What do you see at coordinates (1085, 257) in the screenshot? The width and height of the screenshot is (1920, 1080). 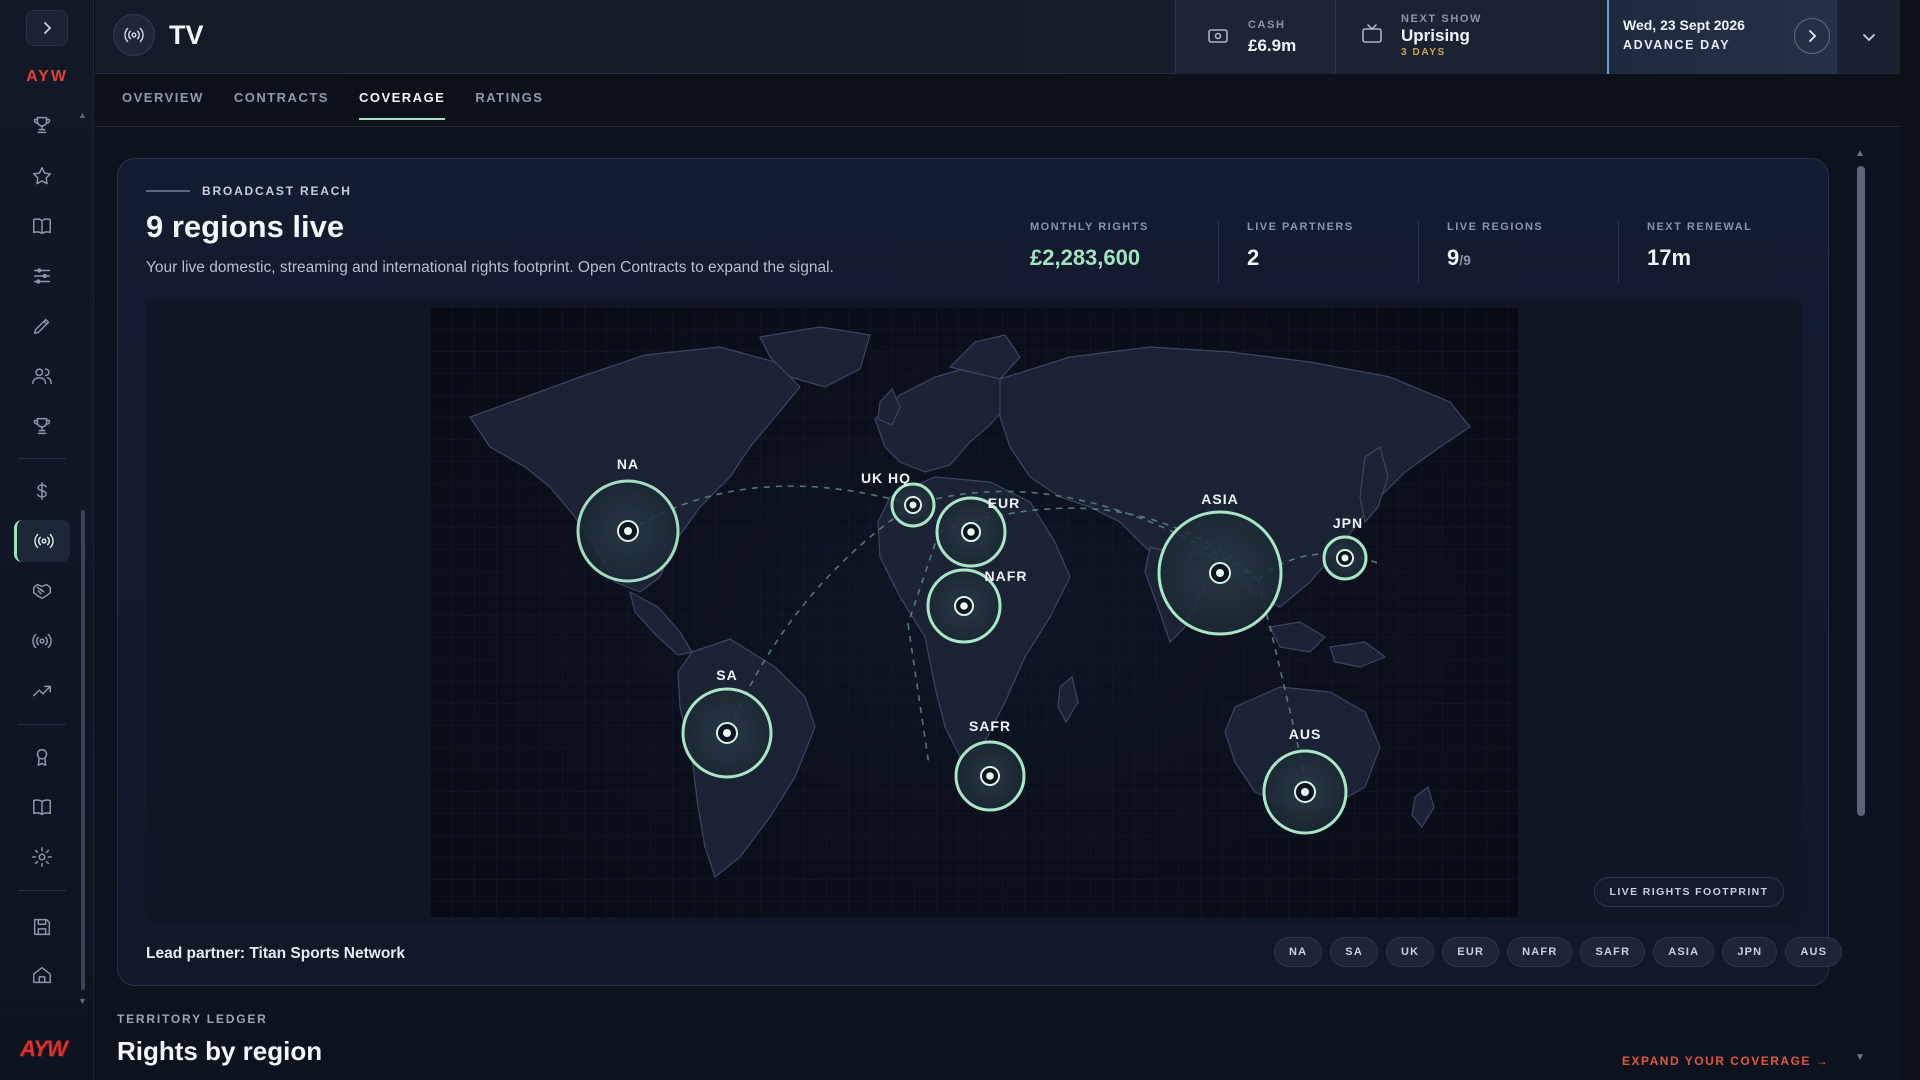 I see `monthly-rights-value: £2,283,600` at bounding box center [1085, 257].